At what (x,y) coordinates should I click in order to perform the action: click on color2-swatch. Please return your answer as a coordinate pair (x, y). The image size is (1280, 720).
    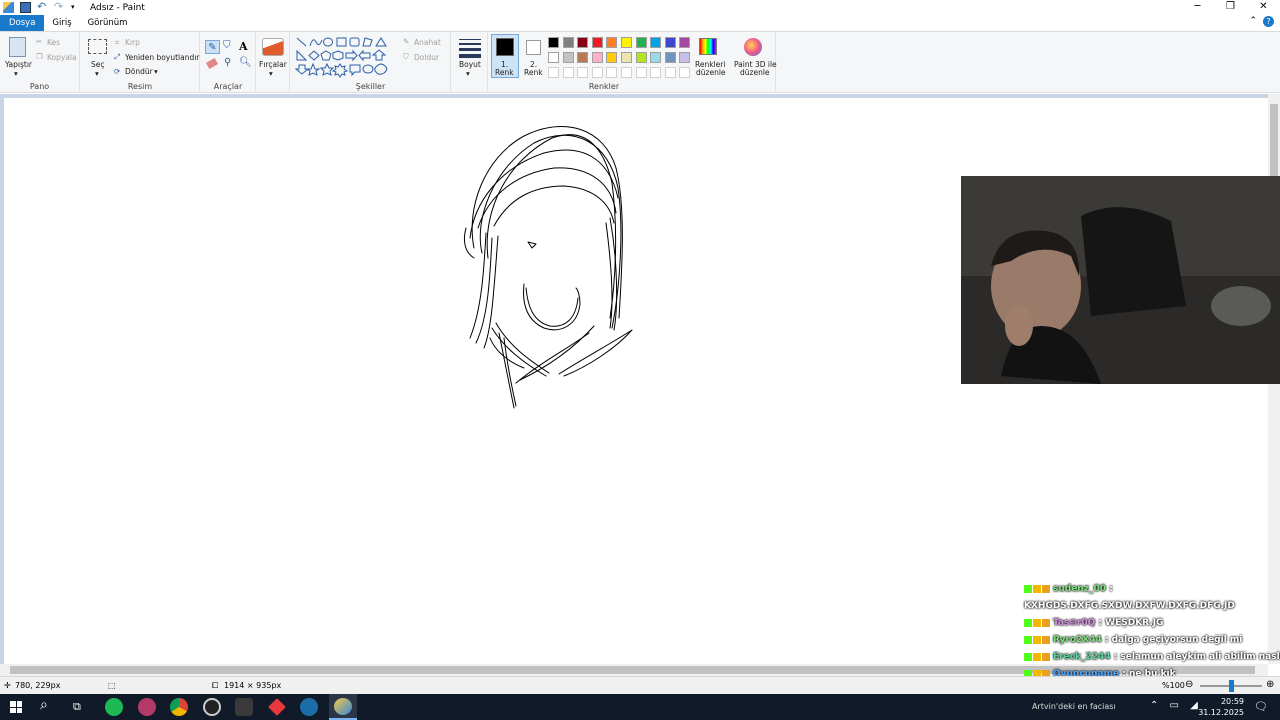
    Looking at the image, I should click on (533, 47).